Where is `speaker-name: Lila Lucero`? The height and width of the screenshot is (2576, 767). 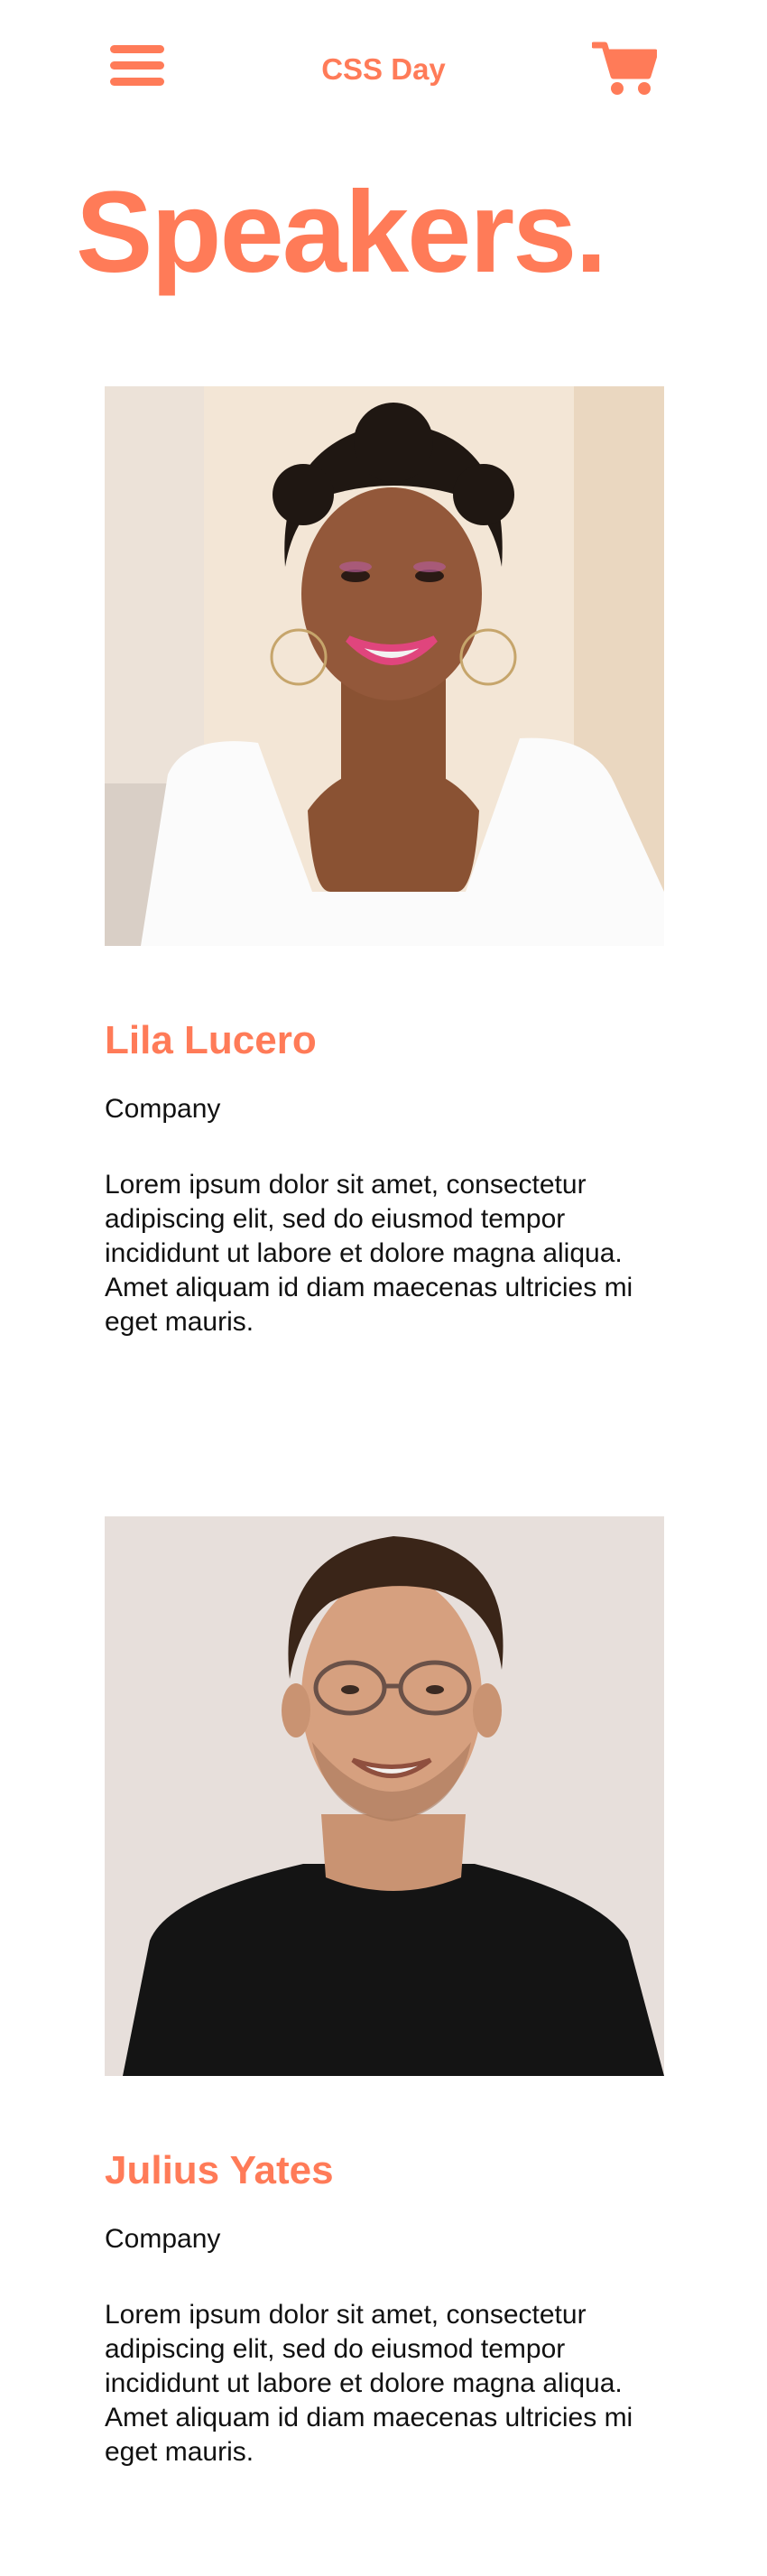
speaker-name: Lila Lucero is located at coordinates (211, 1040).